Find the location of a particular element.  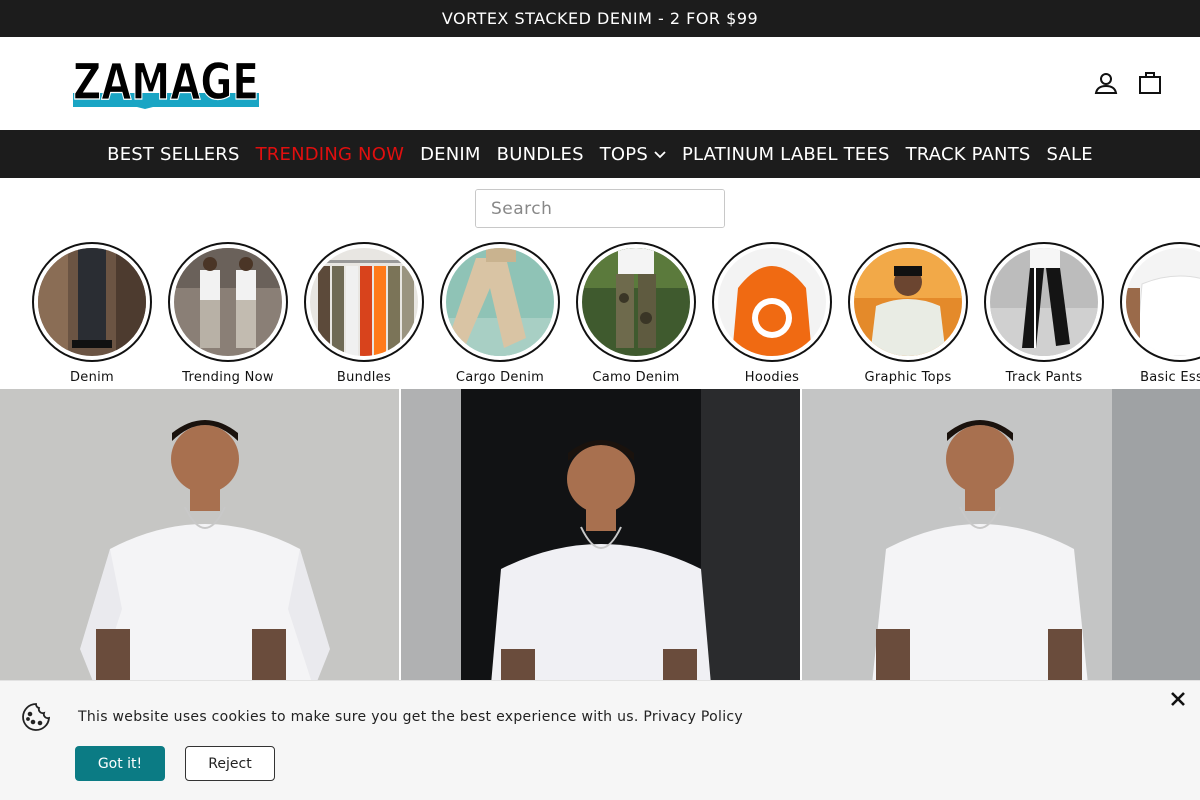

announcement-bar: VORTEX STACKED DENIM - 2 FOR $99 is located at coordinates (600, 18).